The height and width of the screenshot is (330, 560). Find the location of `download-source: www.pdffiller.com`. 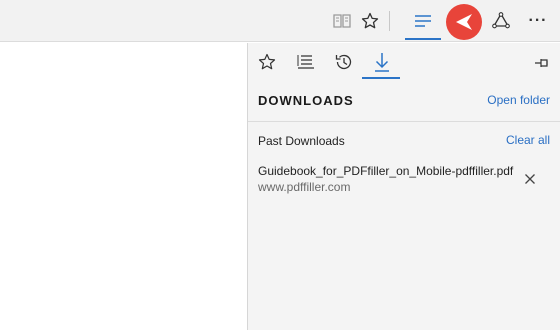

download-source: www.pdffiller.com is located at coordinates (304, 187).